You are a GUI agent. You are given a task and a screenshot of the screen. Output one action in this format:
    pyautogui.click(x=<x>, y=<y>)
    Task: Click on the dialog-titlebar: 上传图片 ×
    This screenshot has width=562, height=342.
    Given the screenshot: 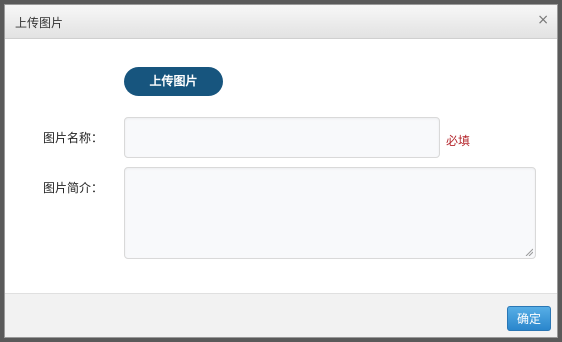 What is the action you would take?
    pyautogui.click(x=281, y=22)
    